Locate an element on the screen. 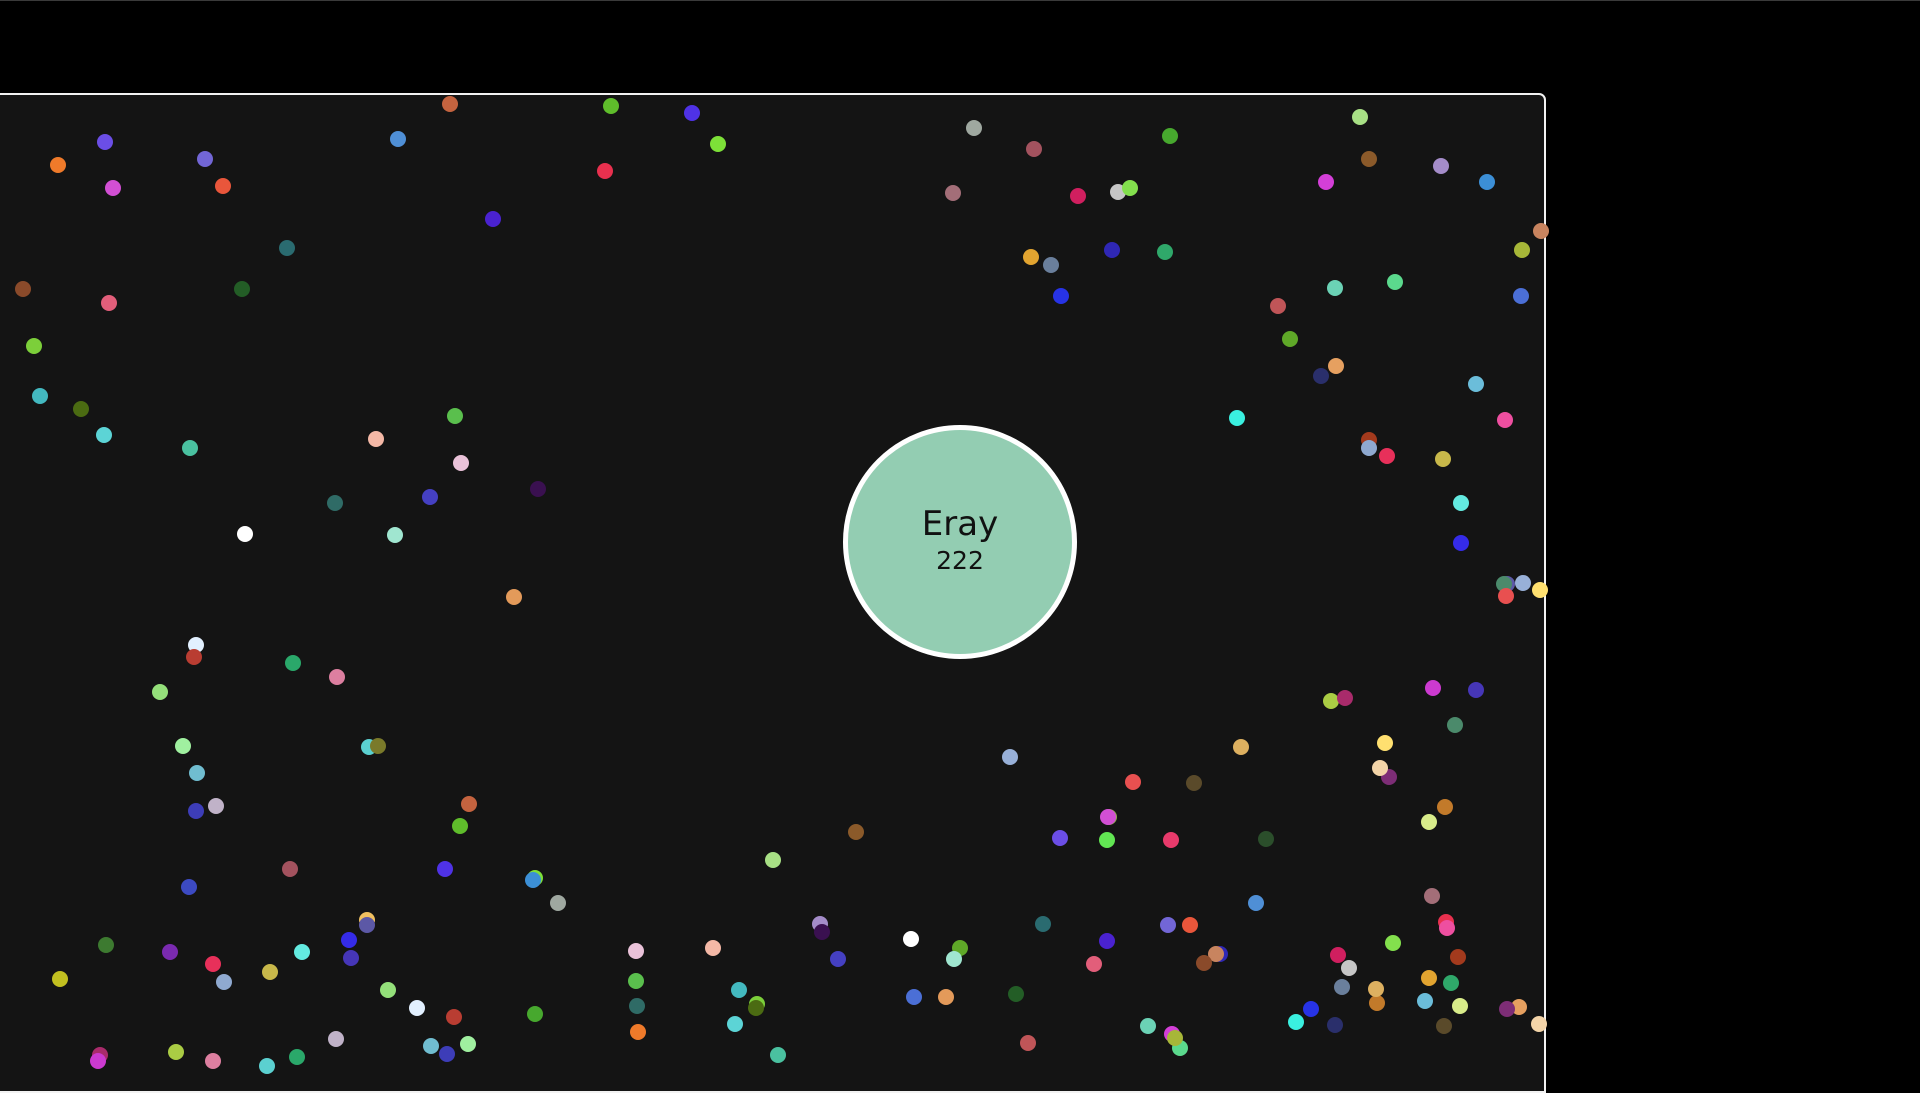  player-cell: Eray 222 is located at coordinates (960, 542).